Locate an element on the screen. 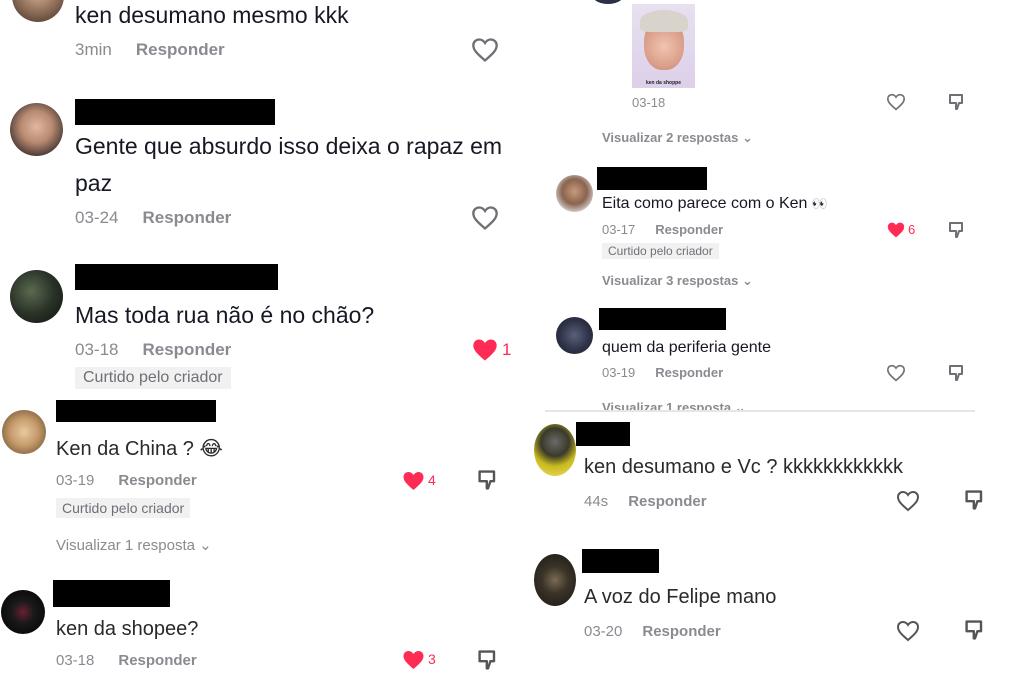 Image resolution: width=1014 pixels, height=692 pixels. comment-text: A voz do Felipe mano is located at coordinates (680, 597).